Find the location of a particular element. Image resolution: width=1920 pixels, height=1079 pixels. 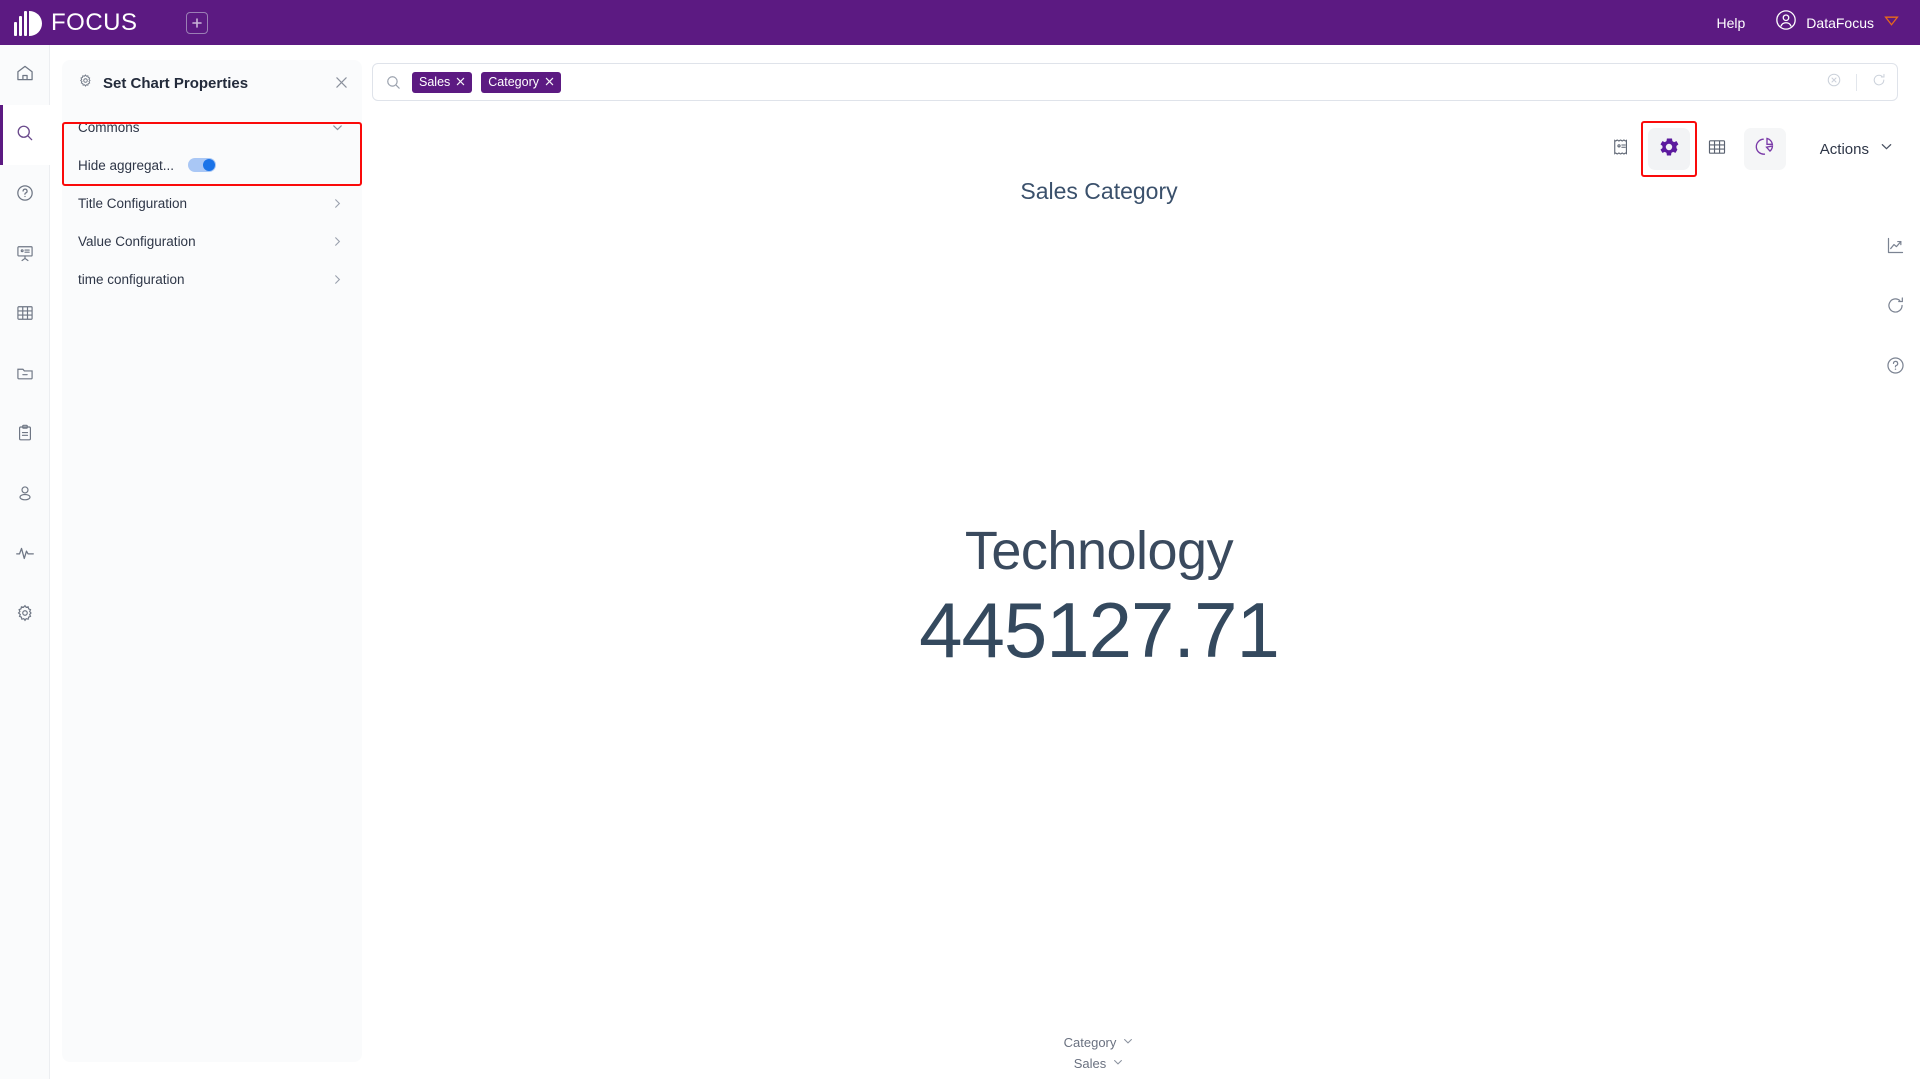

hide-aggregate-toggle is located at coordinates (202, 165).